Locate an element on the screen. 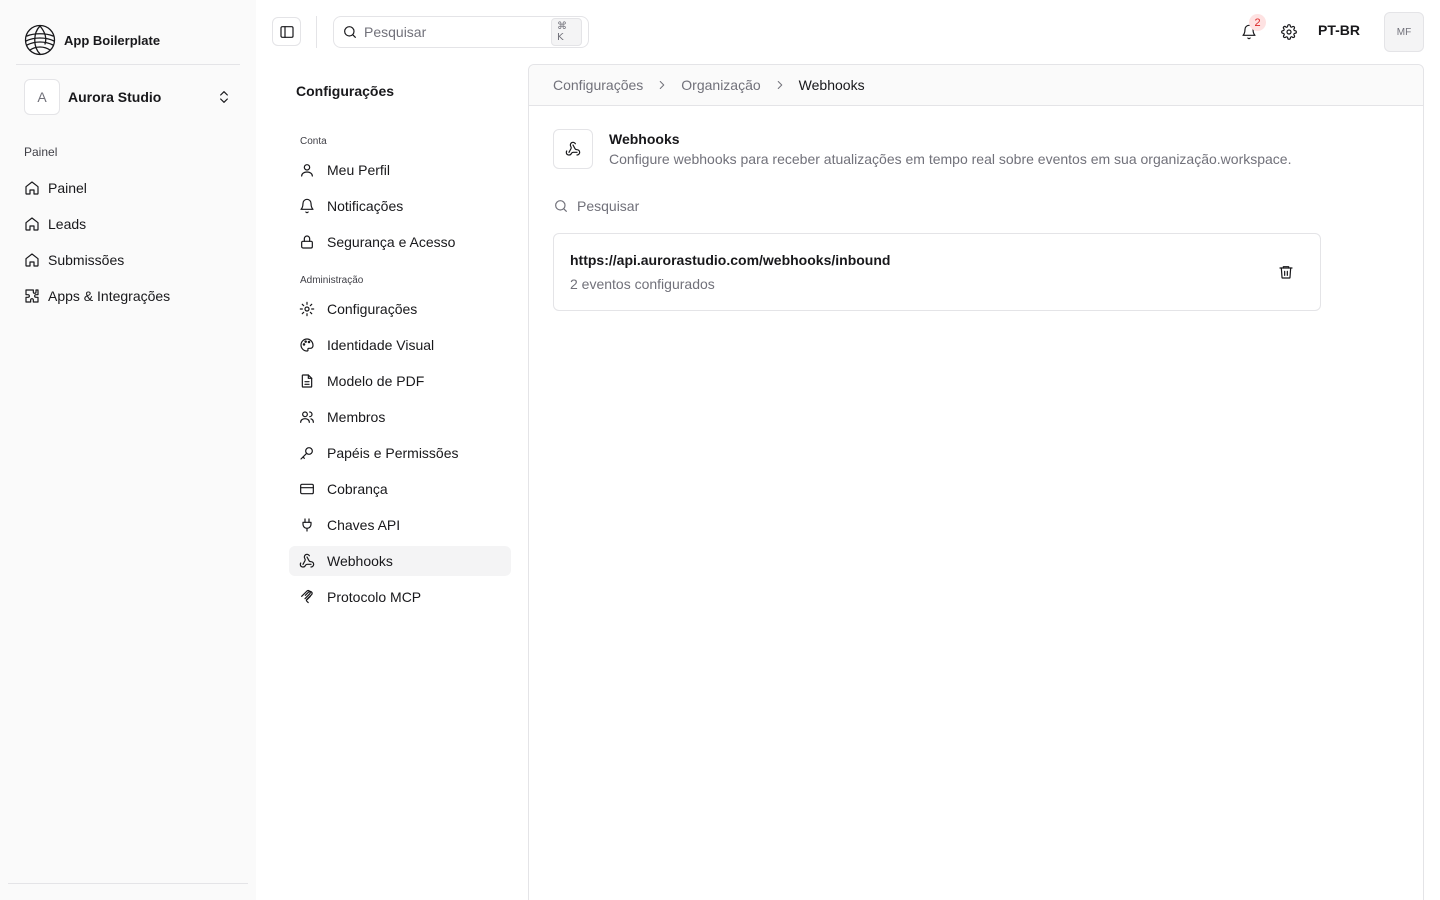 This screenshot has height=900, width=1440. settings-item-label: Meu Perfil is located at coordinates (359, 170).